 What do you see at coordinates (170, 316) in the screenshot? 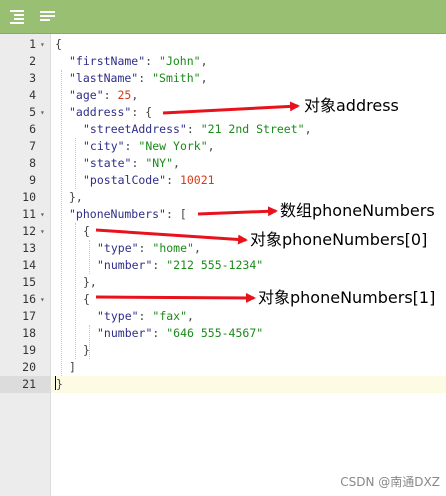
I see `json-value: "fax"` at bounding box center [170, 316].